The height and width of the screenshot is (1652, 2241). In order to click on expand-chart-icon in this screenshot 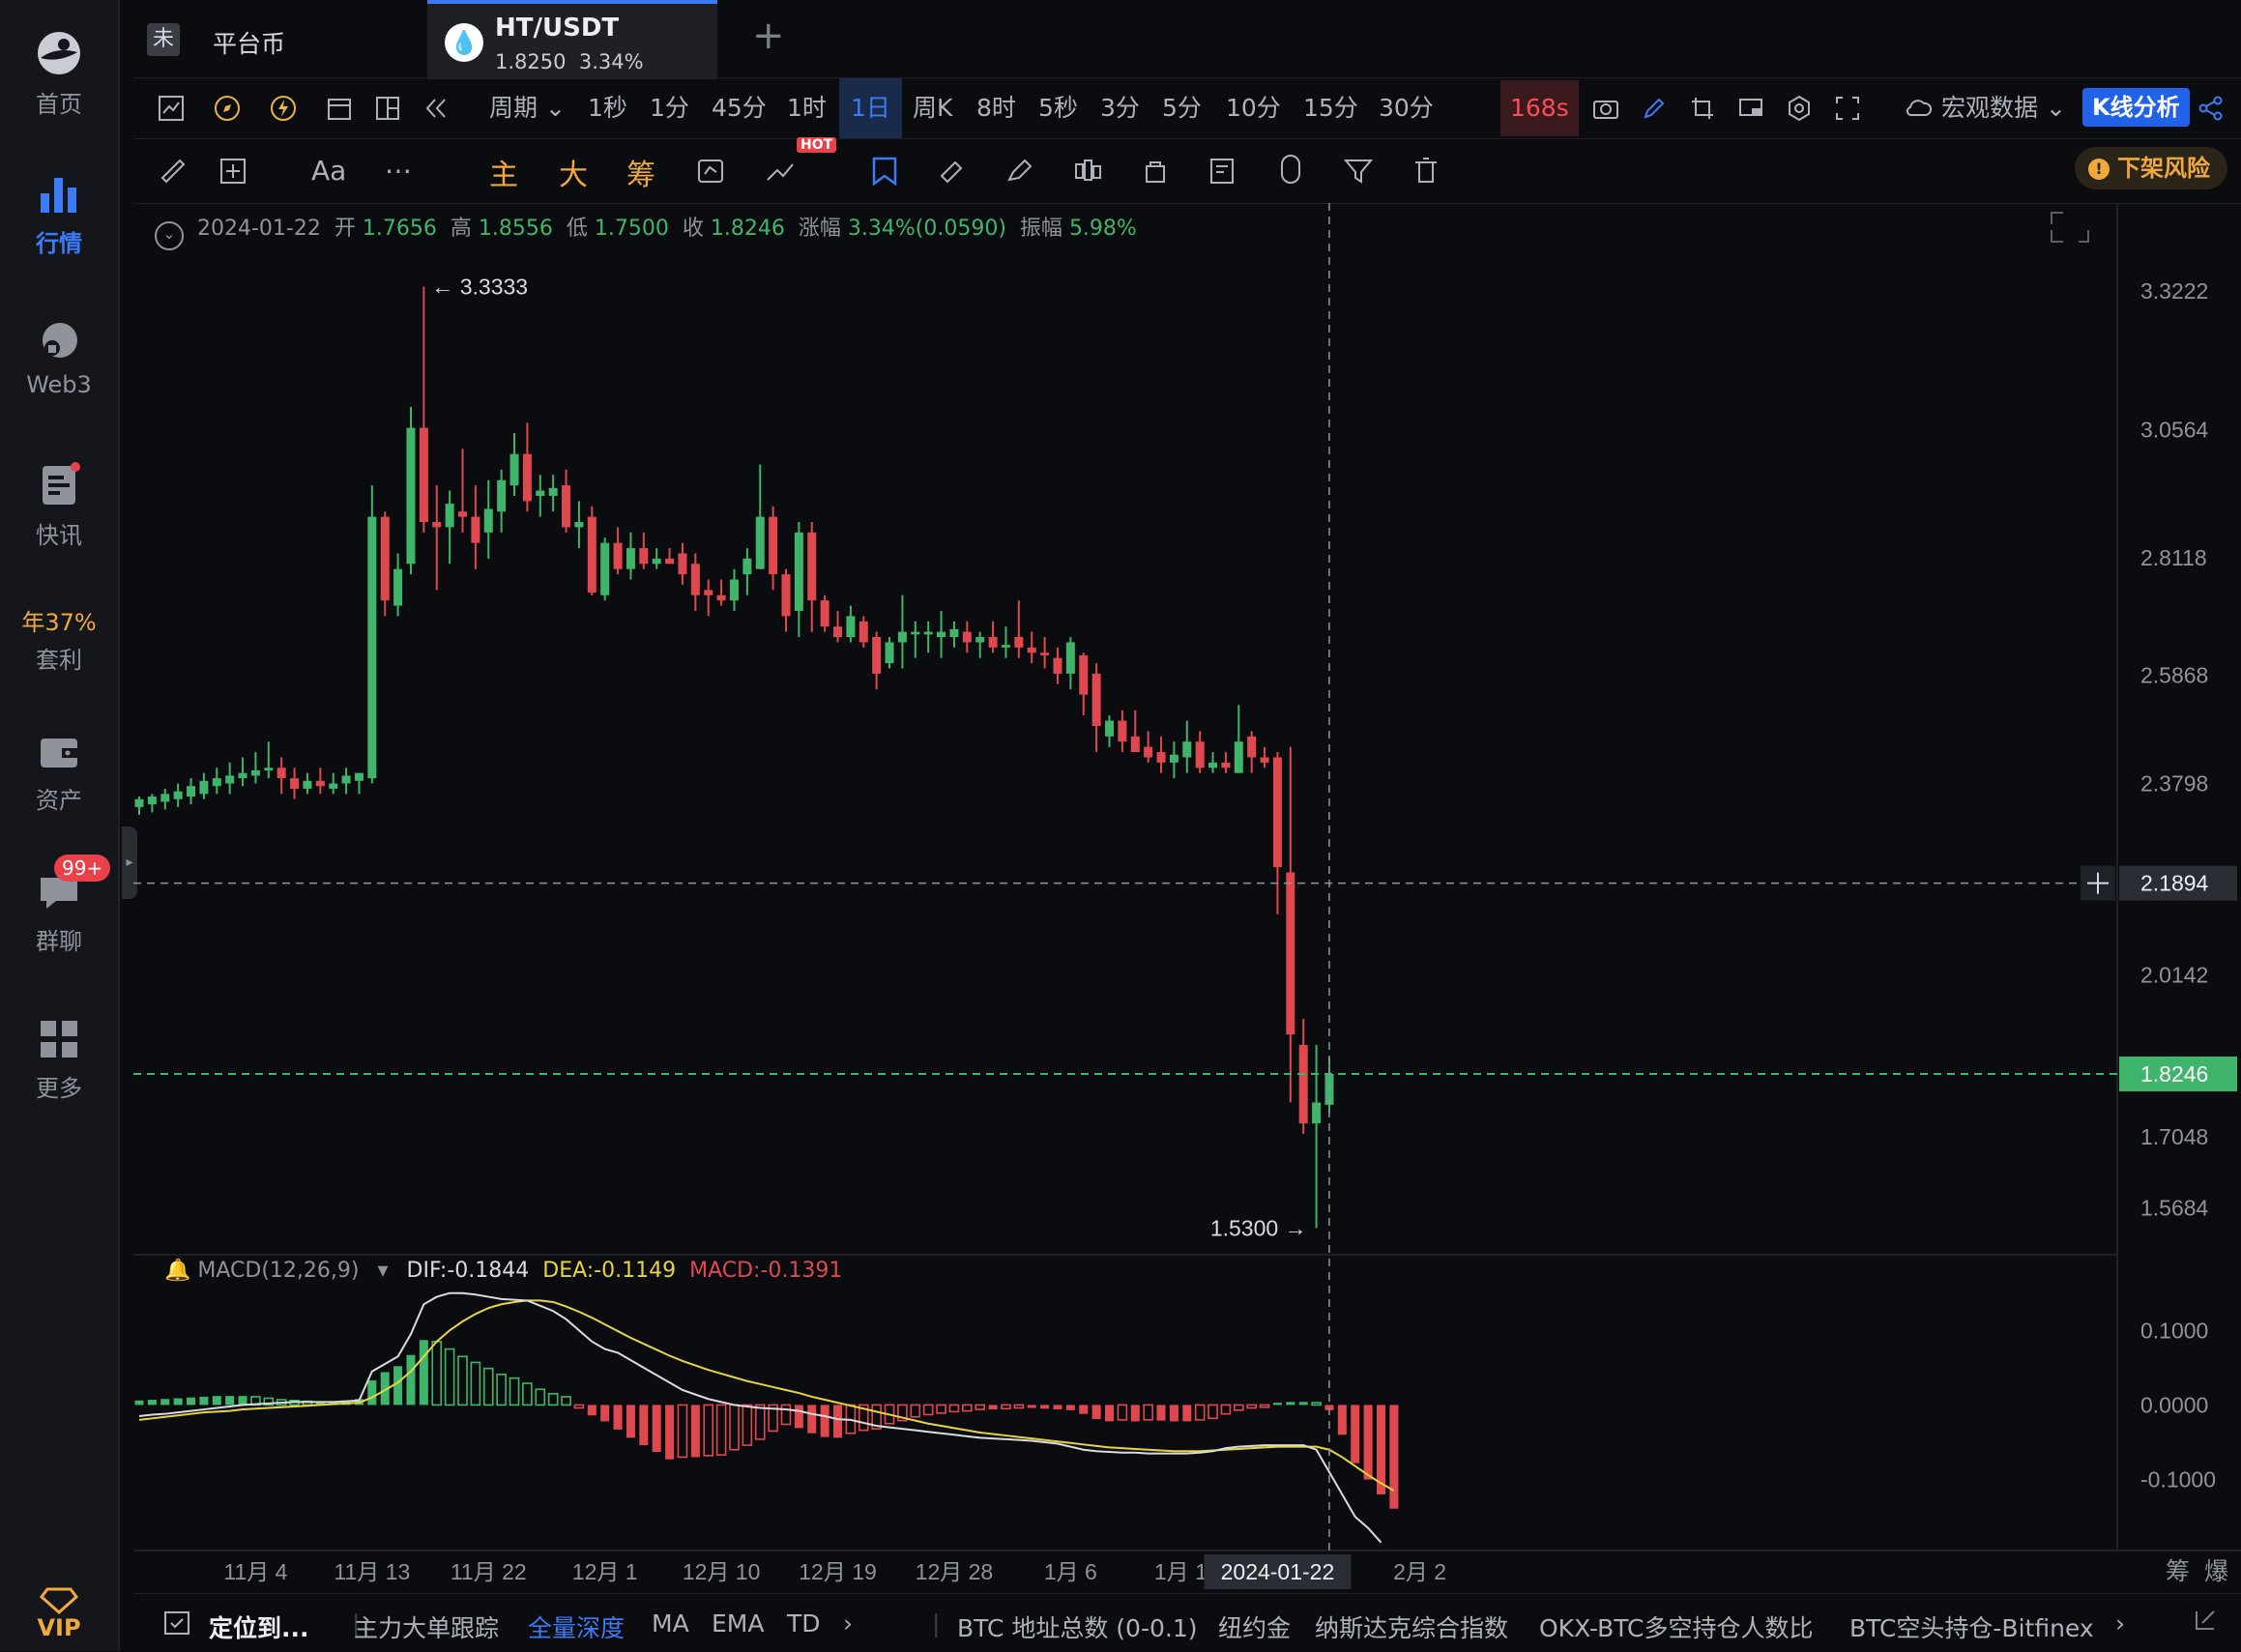, I will do `click(2070, 227)`.